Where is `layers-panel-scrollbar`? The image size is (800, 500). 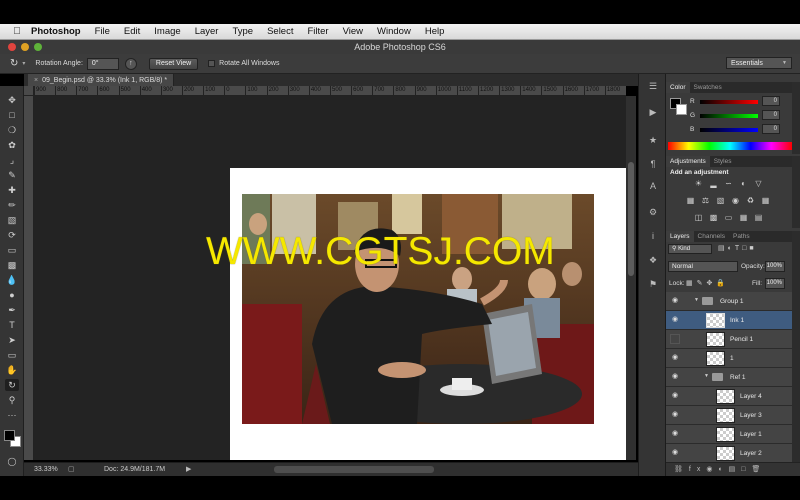 layers-panel-scrollbar is located at coordinates (796, 347).